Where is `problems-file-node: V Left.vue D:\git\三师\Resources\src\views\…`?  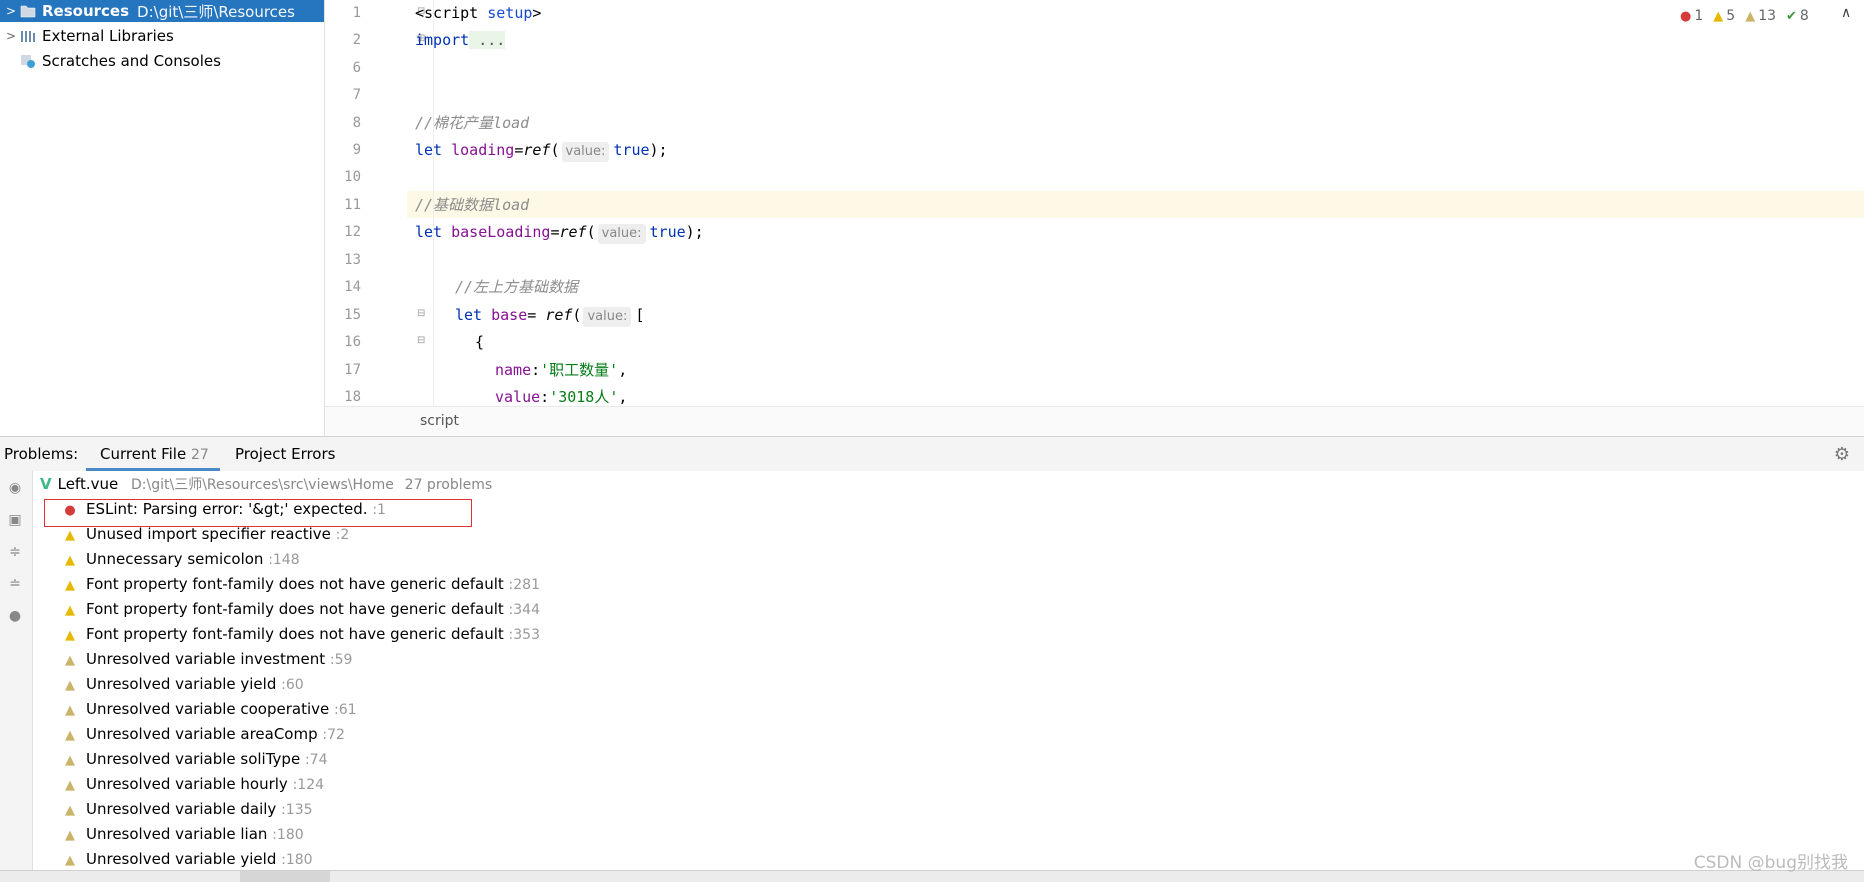 problems-file-node: V Left.vue D:\git\三师\Resources\src\views\… is located at coordinates (266, 484).